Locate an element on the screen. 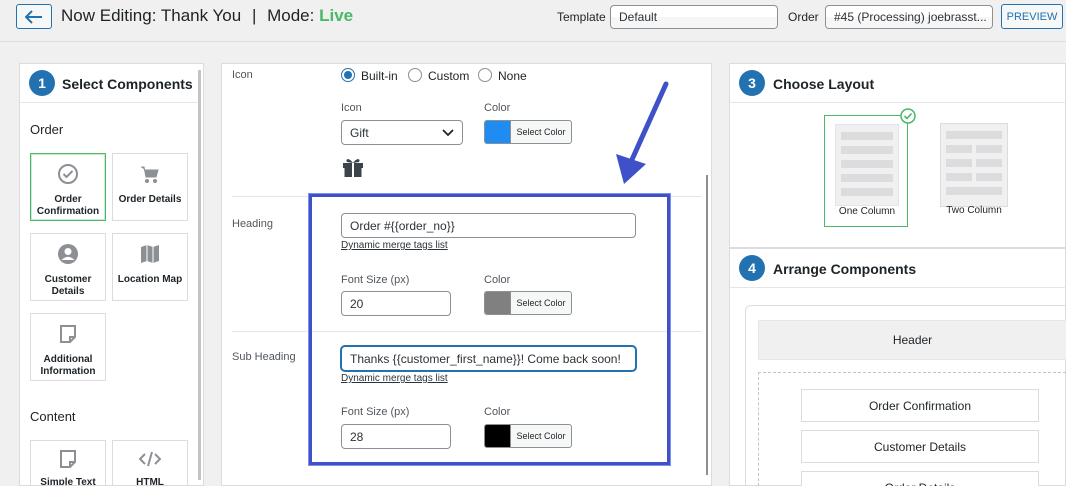  tile-label: Location Map is located at coordinates (150, 279).